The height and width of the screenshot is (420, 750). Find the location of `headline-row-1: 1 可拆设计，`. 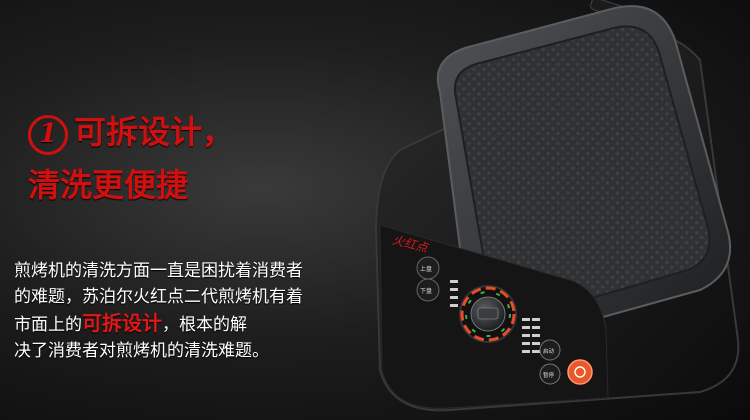

headline-row-1: 1 可拆设计， is located at coordinates (193, 132).